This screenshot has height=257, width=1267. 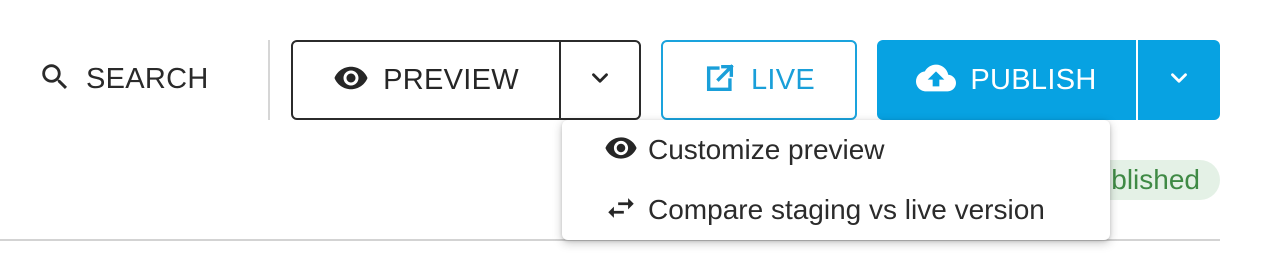 I want to click on publish-dropdown-toggle, so click(x=1179, y=80).